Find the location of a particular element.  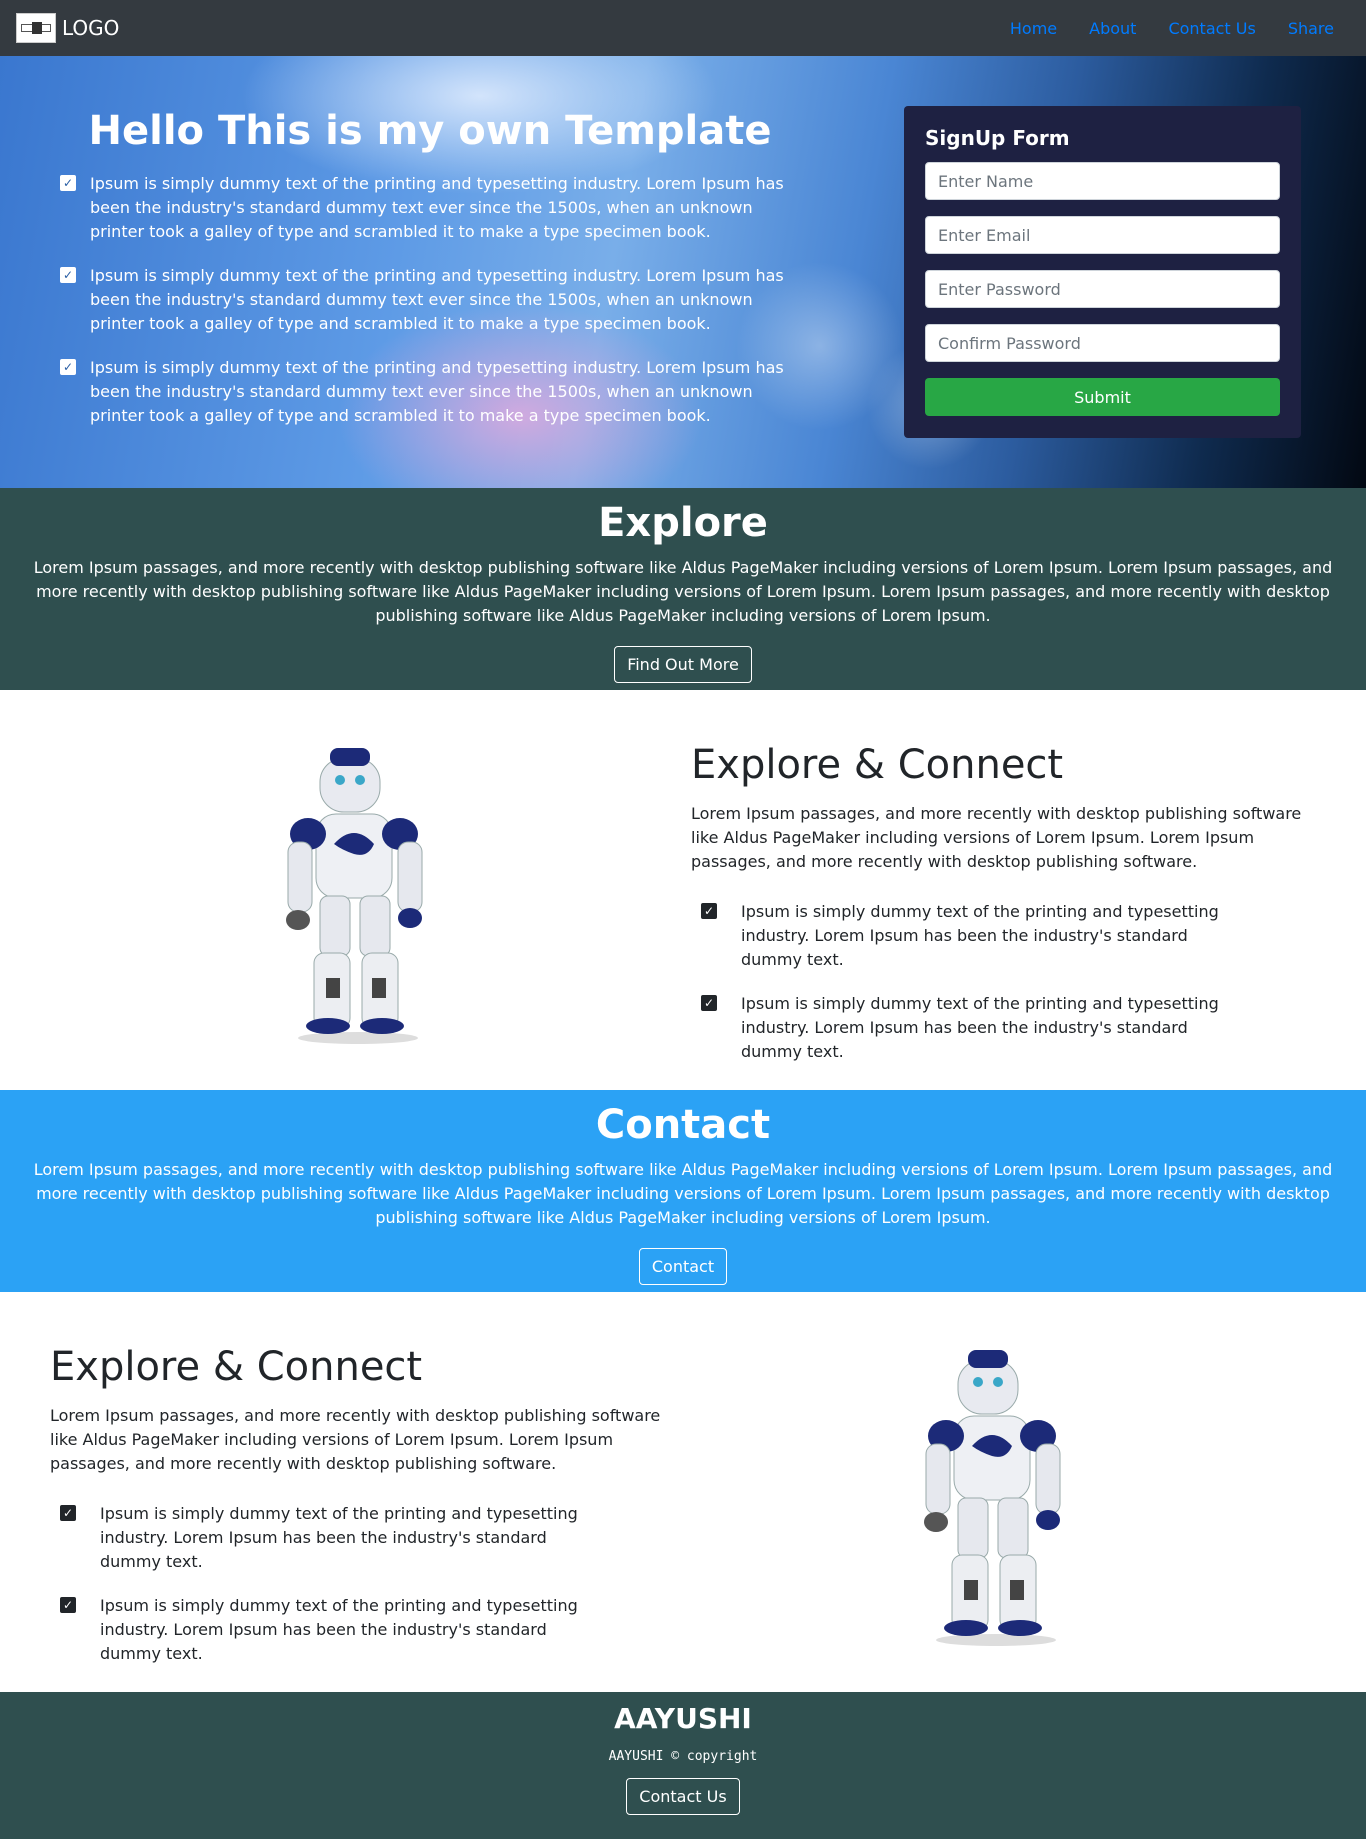

footer: AAYUSHI AAYUSHI © copyright Contact Us is located at coordinates (683, 1765).